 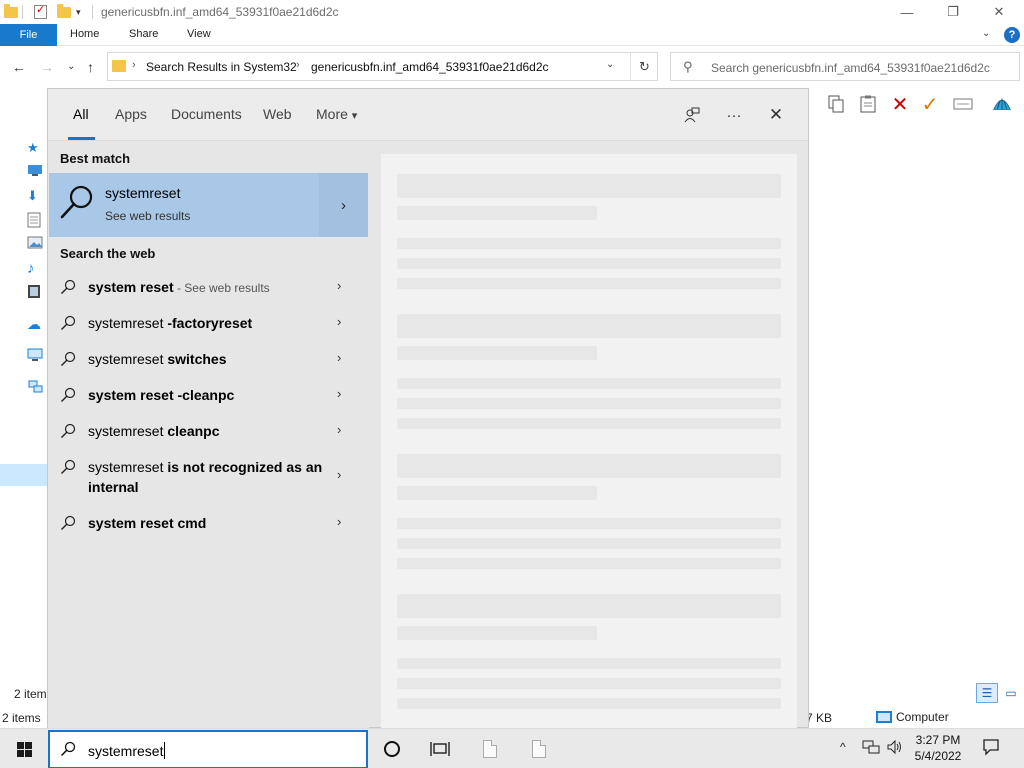 What do you see at coordinates (206, 114) in the screenshot?
I see `tab-documents: Documents` at bounding box center [206, 114].